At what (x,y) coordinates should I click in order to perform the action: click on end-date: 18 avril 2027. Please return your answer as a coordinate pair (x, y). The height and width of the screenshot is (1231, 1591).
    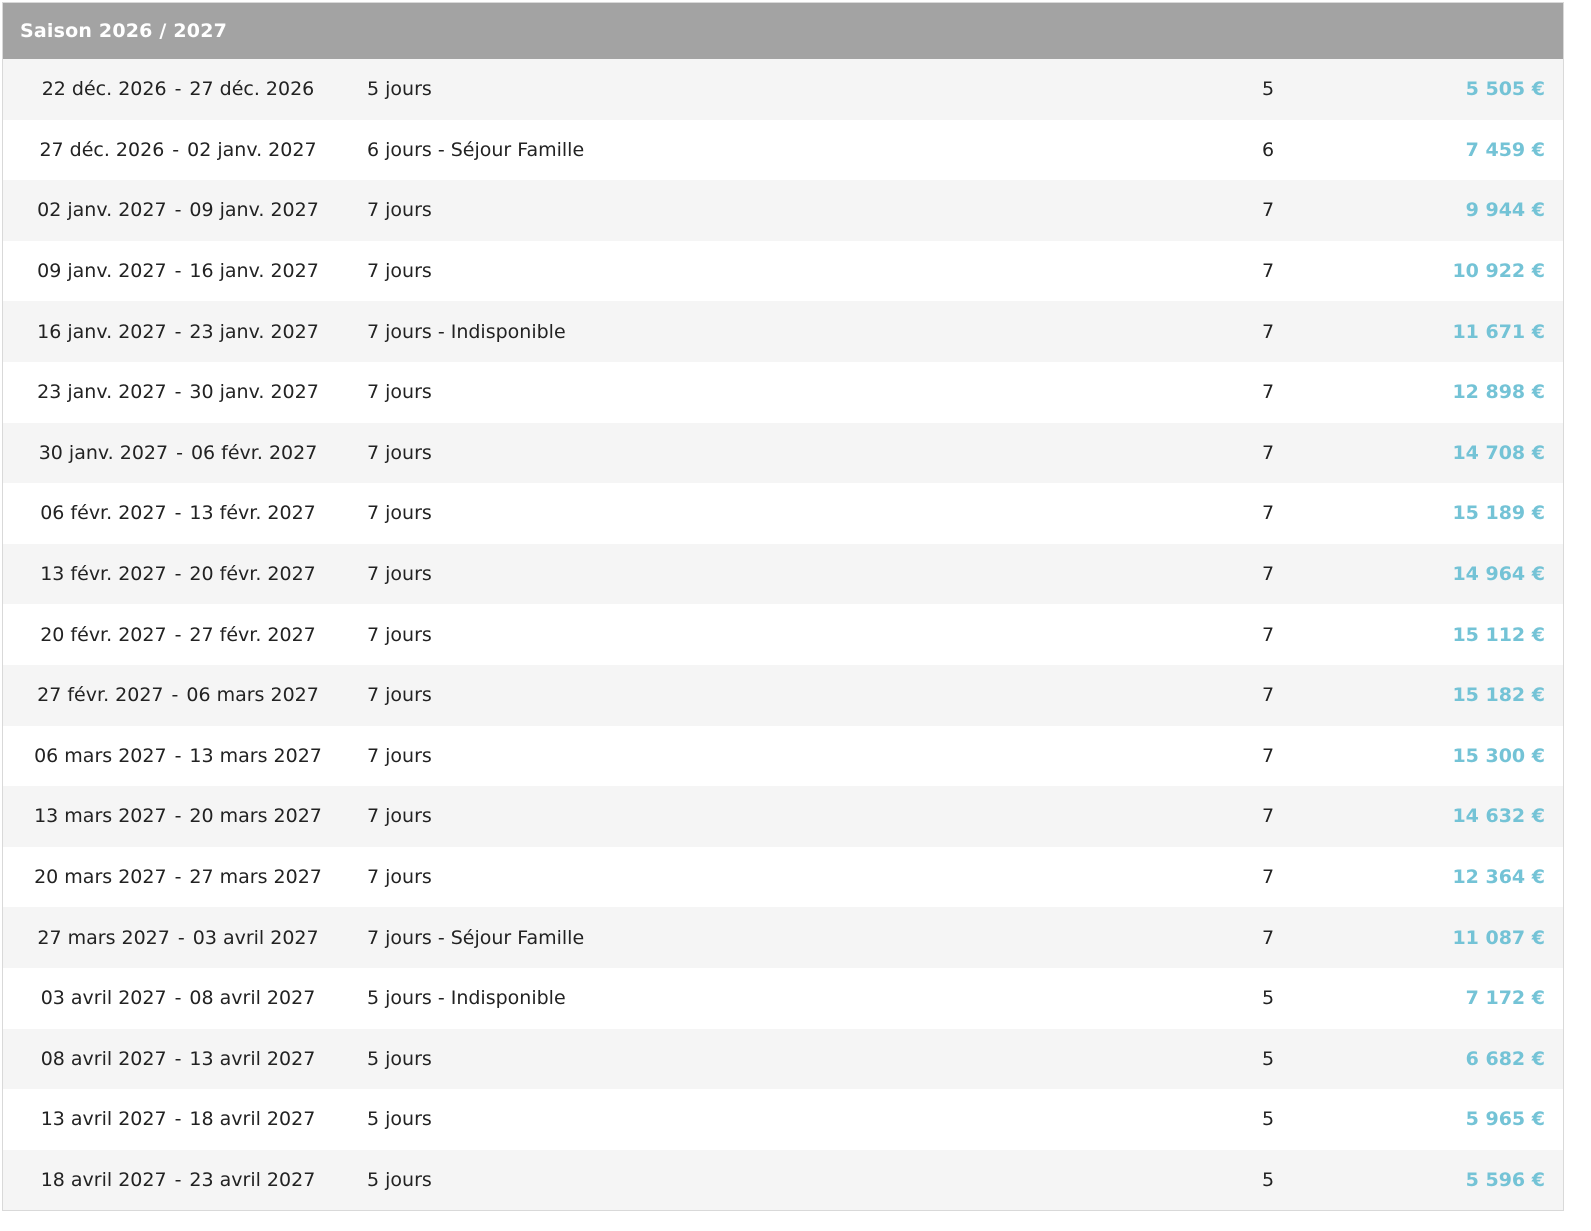
    Looking at the image, I should click on (252, 1119).